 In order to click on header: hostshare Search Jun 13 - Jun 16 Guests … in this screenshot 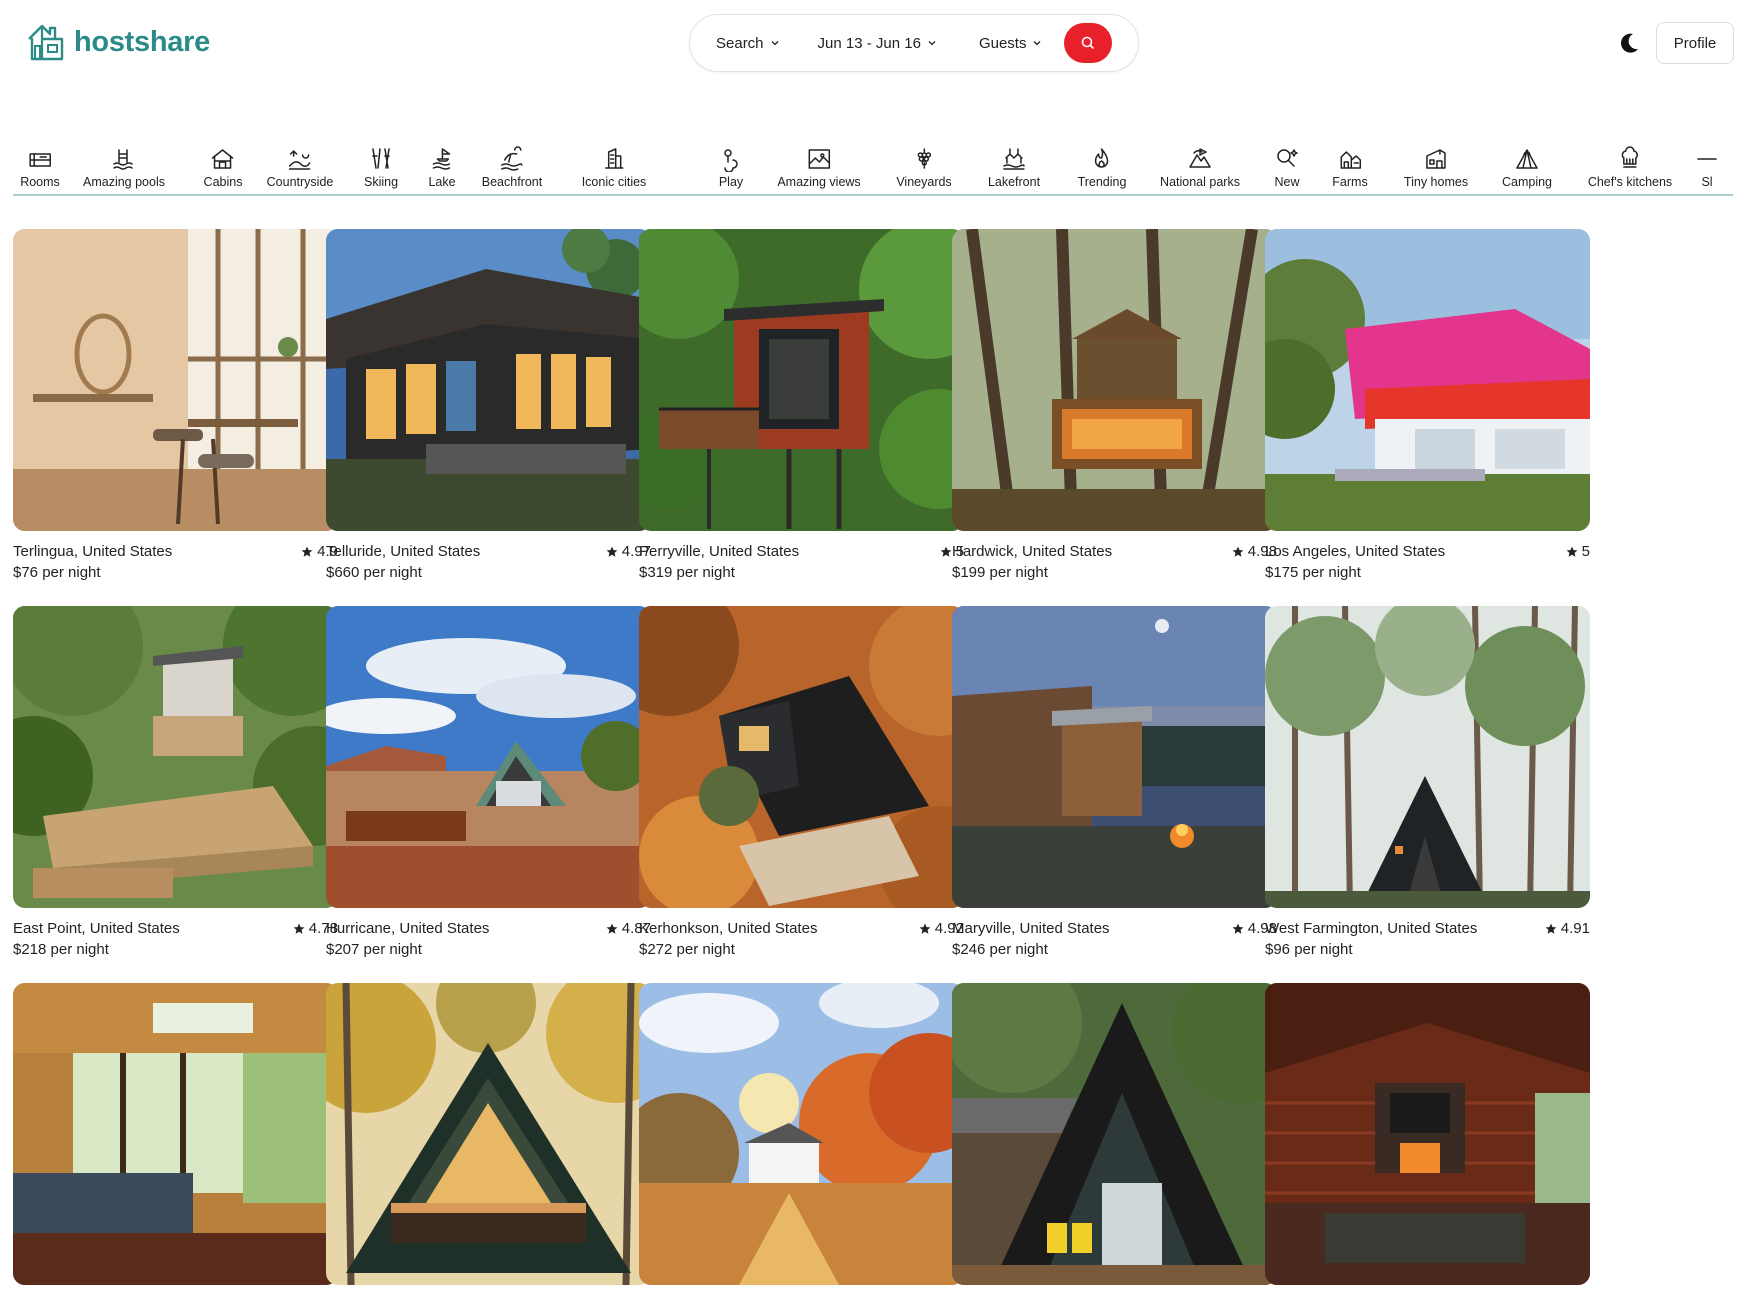, I will do `click(873, 48)`.